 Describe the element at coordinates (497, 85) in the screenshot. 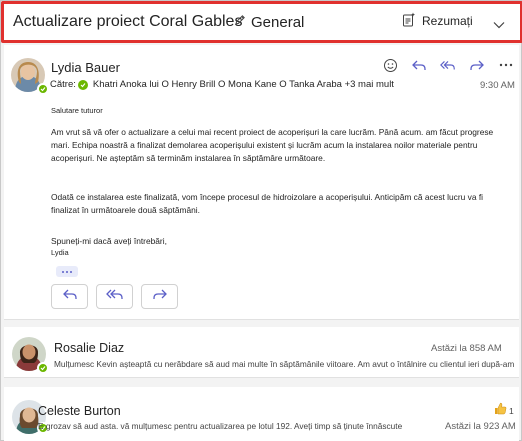

I see `message-time: 9:30 AM` at that location.